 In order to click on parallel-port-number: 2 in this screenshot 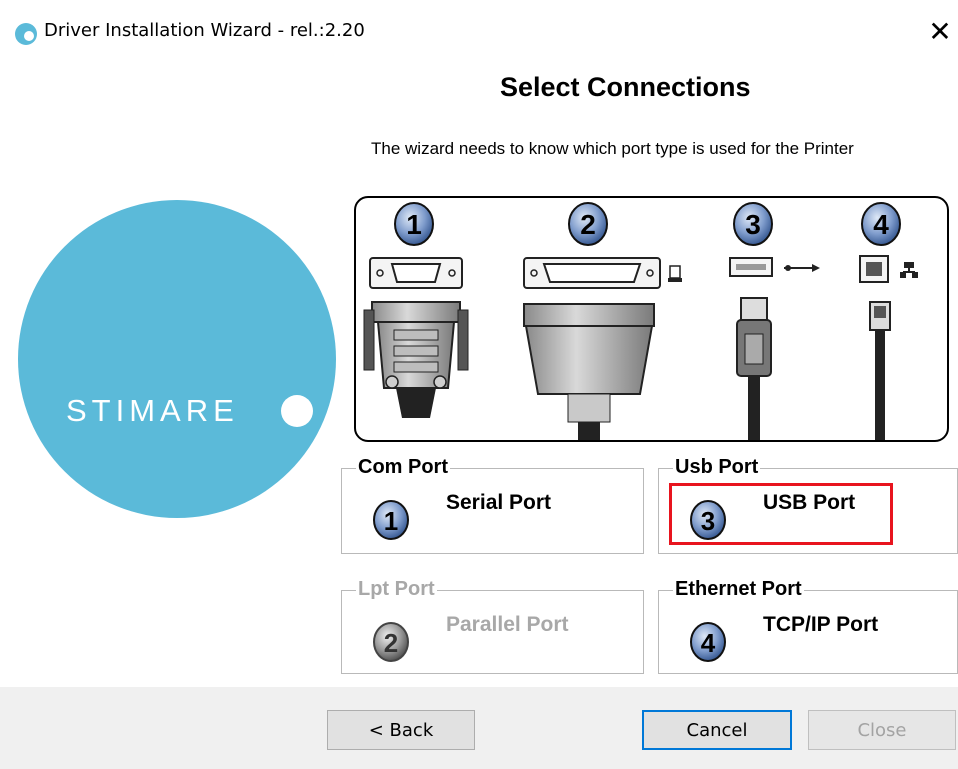, I will do `click(391, 643)`.